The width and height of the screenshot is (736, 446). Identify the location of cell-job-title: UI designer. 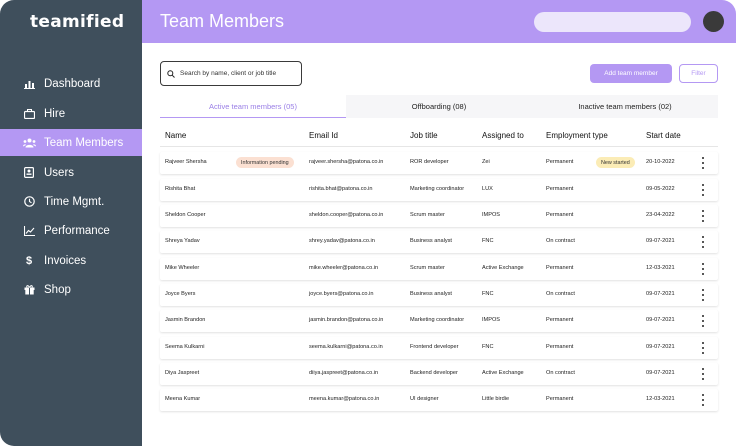
(424, 399).